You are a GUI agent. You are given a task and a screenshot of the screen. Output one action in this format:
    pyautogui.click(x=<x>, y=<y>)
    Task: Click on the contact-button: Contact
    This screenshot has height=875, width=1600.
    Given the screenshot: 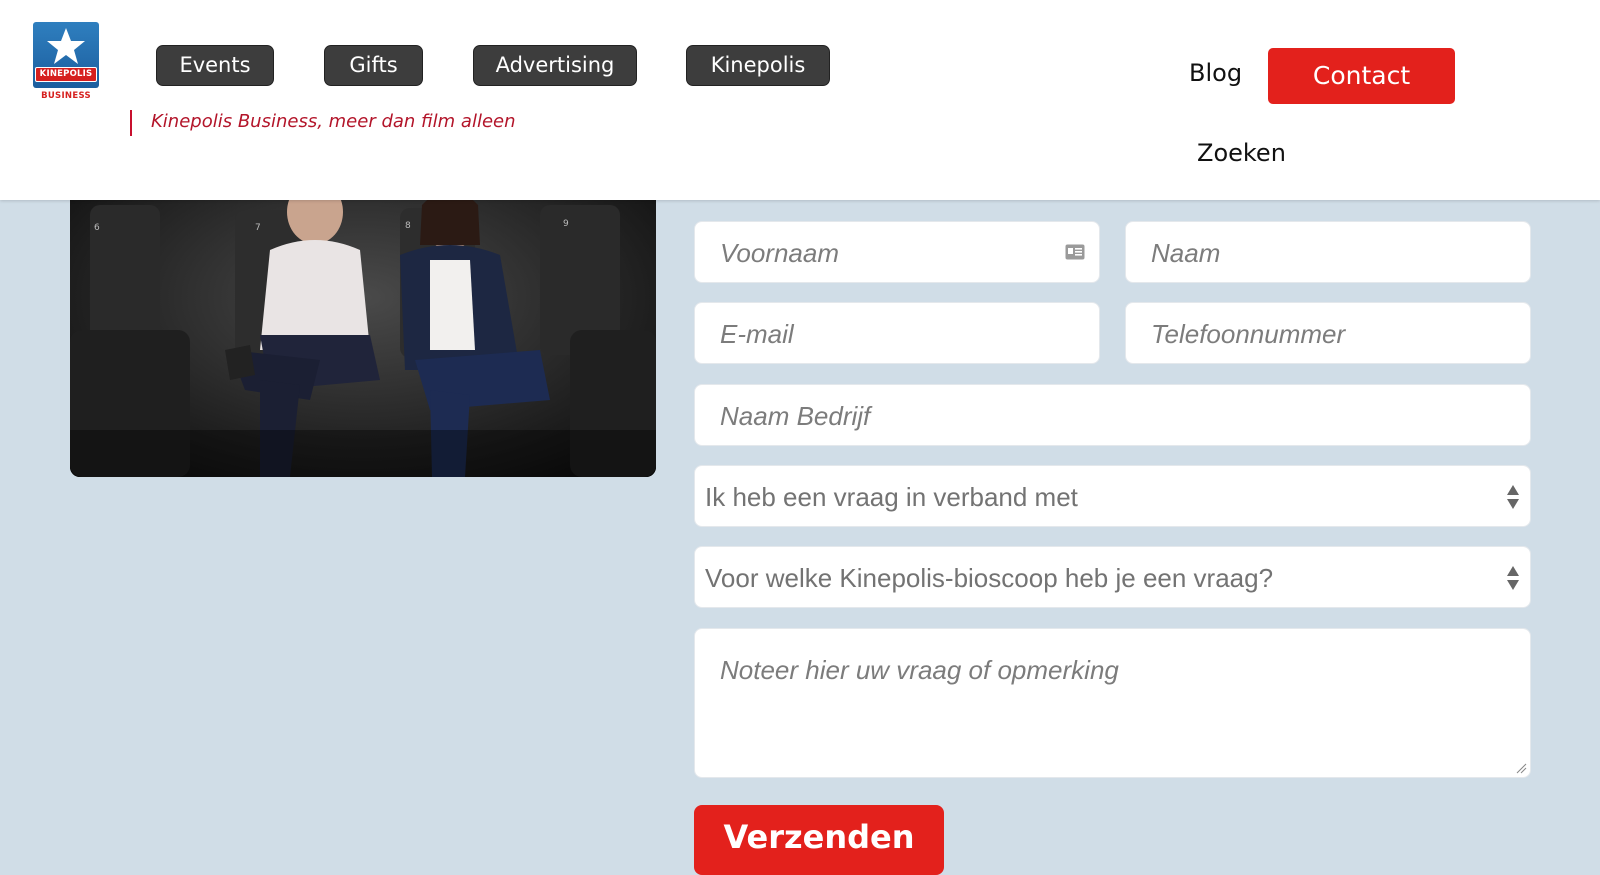 What is the action you would take?
    pyautogui.click(x=1361, y=76)
    